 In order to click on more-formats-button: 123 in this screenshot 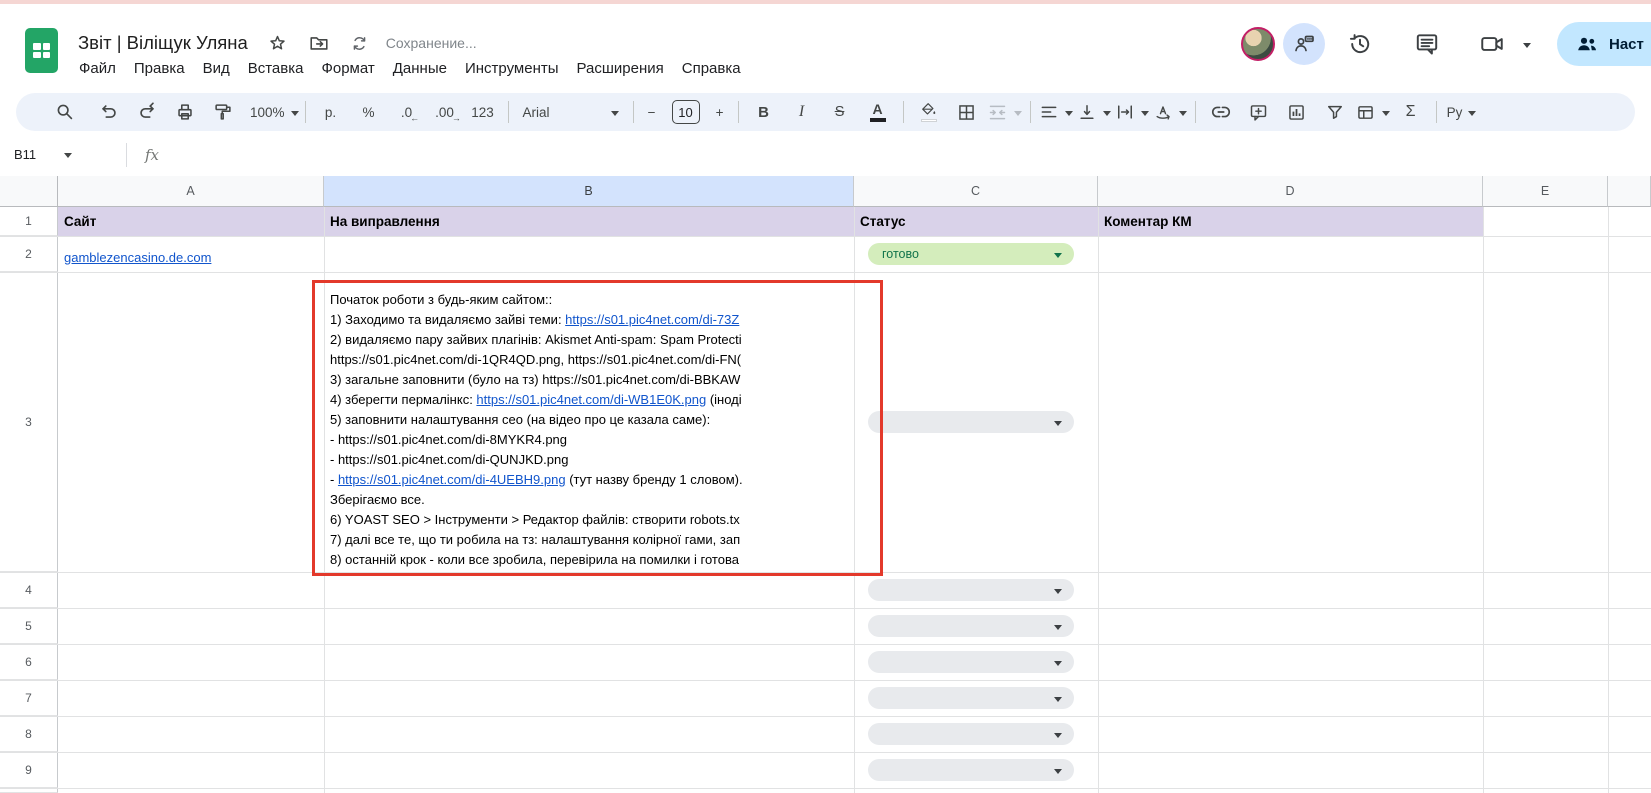, I will do `click(483, 112)`.